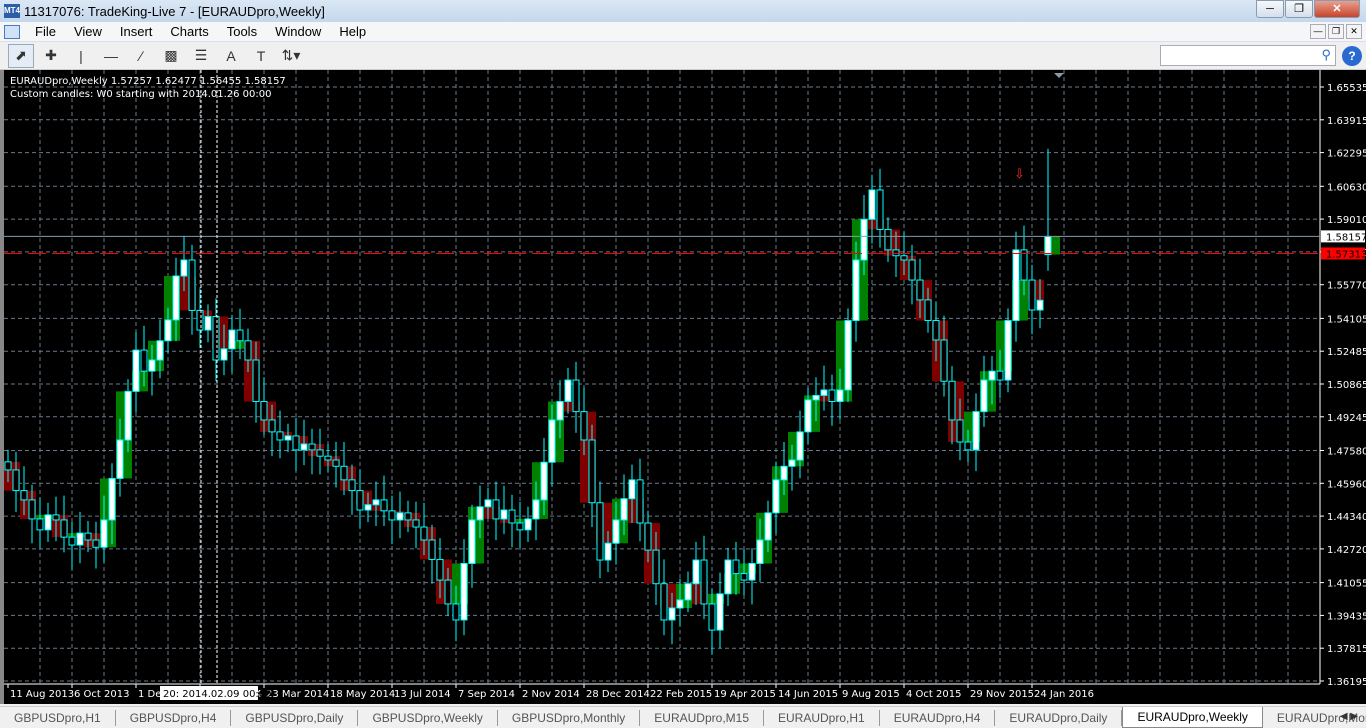 This screenshot has width=1366, height=728. I want to click on fibonacci-icon: ☰, so click(201, 56).